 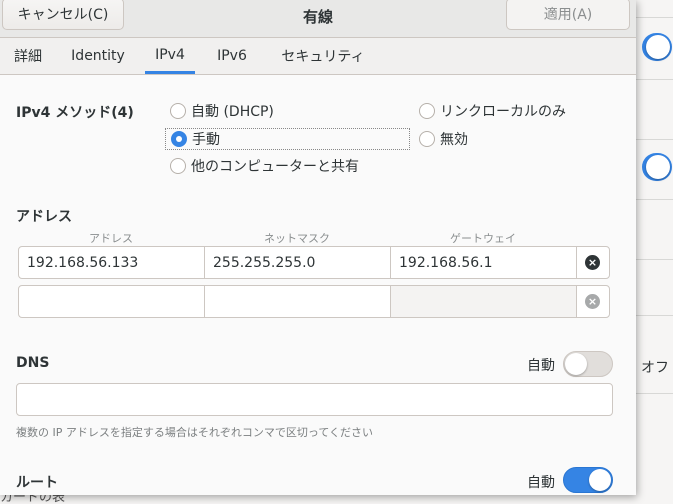 I want to click on tab-details: 詳細, so click(x=28, y=56).